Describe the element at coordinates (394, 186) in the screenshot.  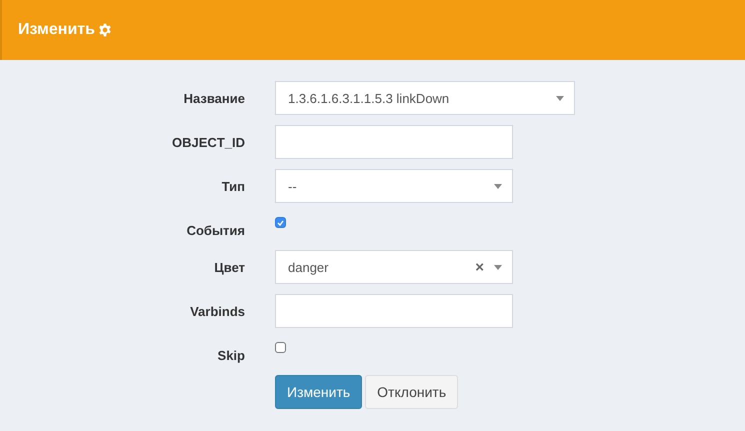
I see `select-field: --` at that location.